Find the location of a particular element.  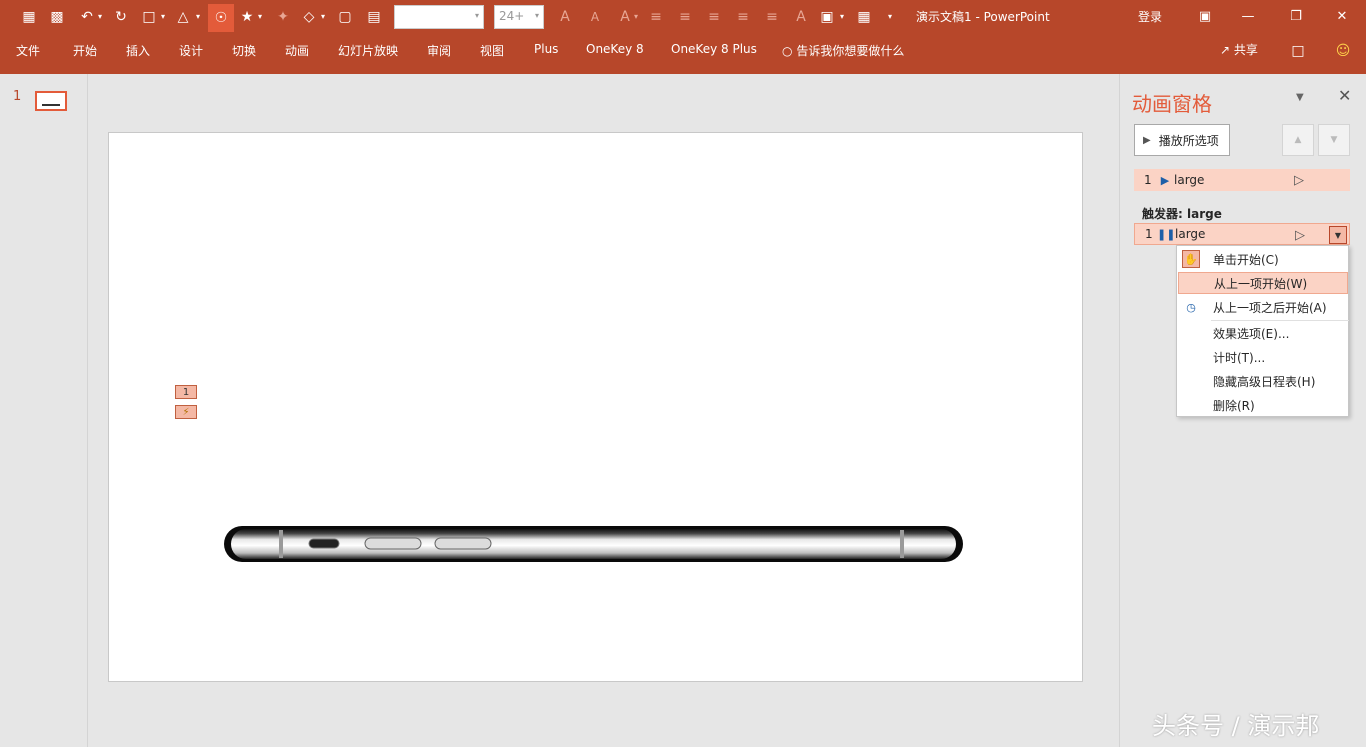

play-selected-label: 播放所选项 is located at coordinates (1188, 140).